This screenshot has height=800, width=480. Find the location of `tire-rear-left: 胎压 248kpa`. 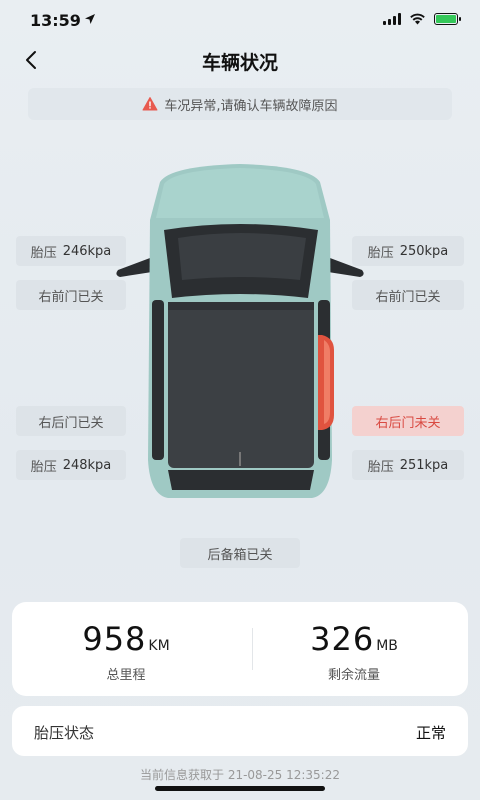

tire-rear-left: 胎压 248kpa is located at coordinates (71, 465).